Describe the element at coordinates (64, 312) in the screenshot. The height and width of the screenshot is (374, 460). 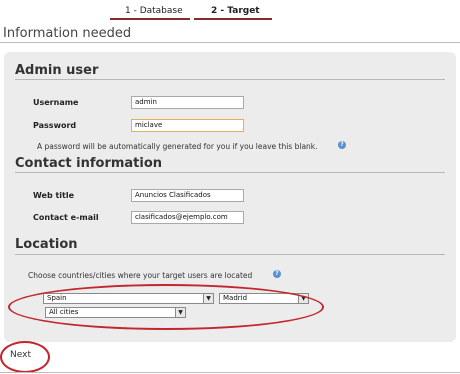
I see `city-select-value: All cities` at that location.